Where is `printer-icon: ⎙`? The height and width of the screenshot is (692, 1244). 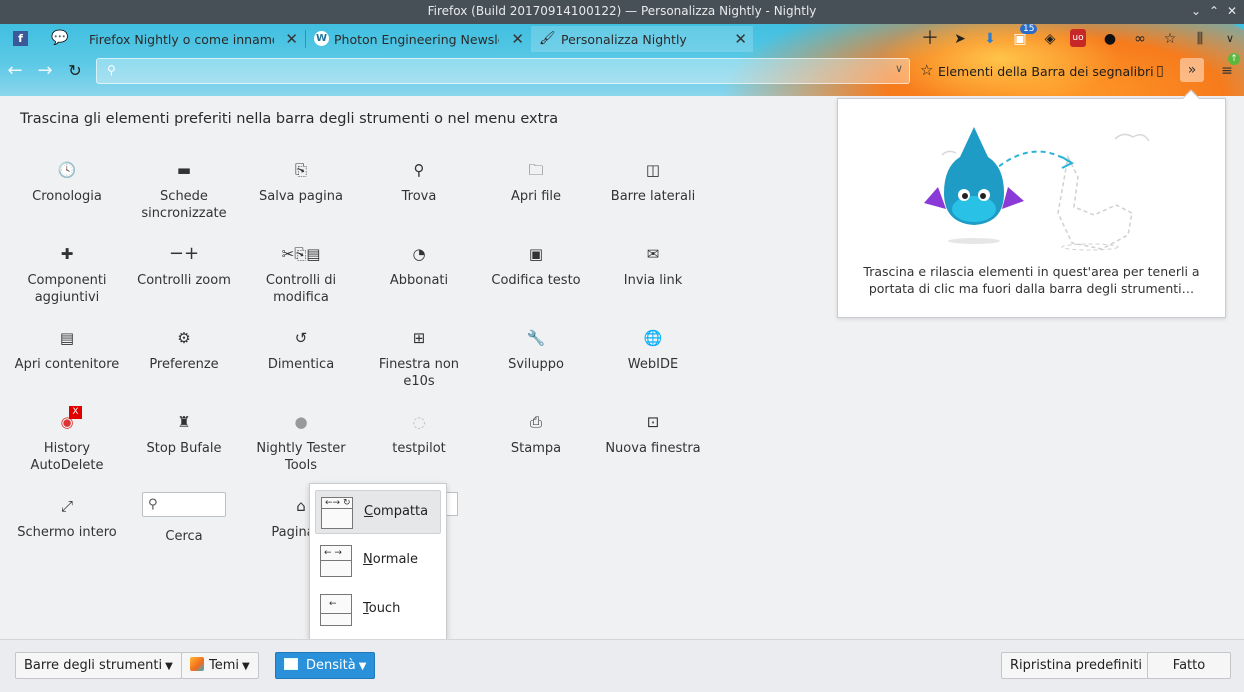
printer-icon: ⎙ is located at coordinates (535, 422).